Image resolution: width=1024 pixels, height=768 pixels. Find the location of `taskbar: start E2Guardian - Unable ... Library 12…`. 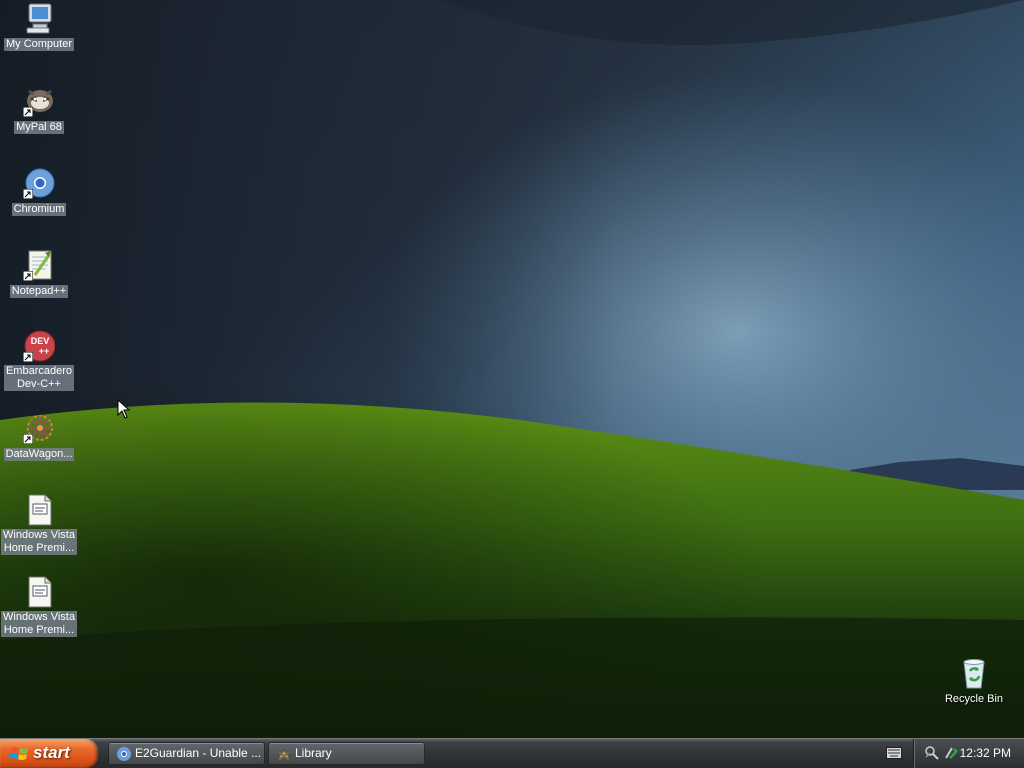

taskbar: start E2Guardian - Unable ... Library 12… is located at coordinates (512, 753).